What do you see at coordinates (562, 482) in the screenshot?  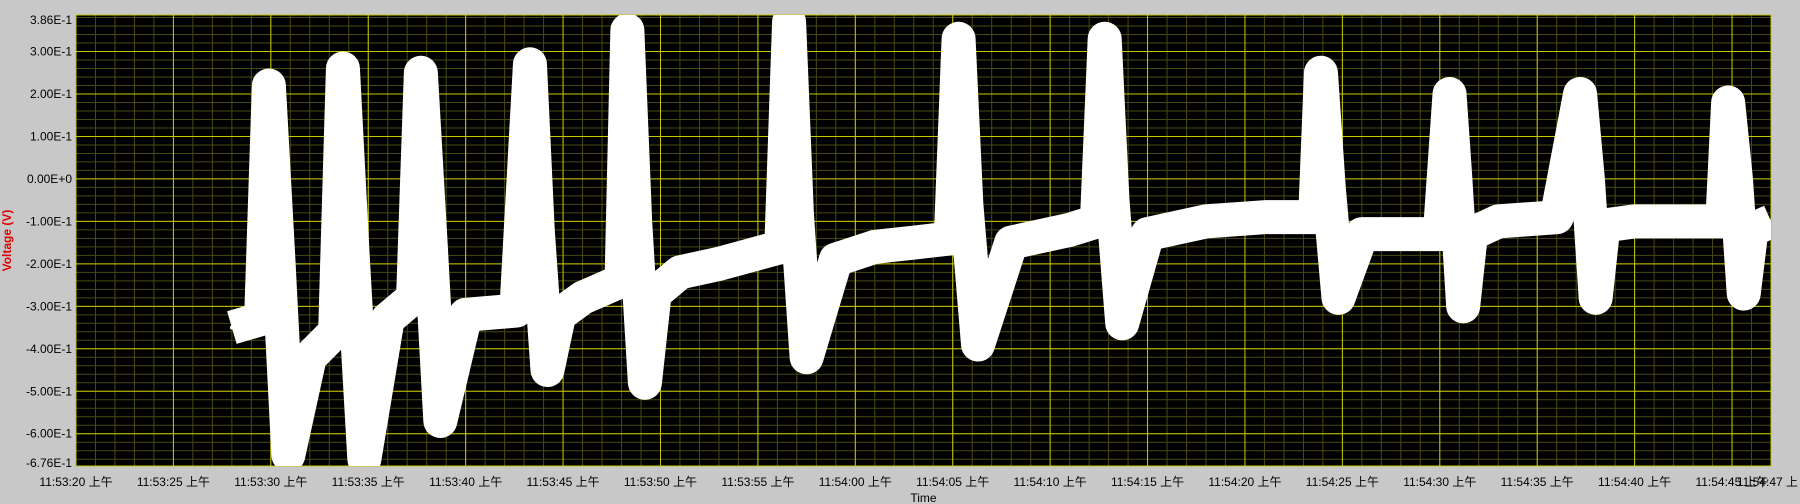 I see `x-tick-label: 11:53:45 上午` at bounding box center [562, 482].